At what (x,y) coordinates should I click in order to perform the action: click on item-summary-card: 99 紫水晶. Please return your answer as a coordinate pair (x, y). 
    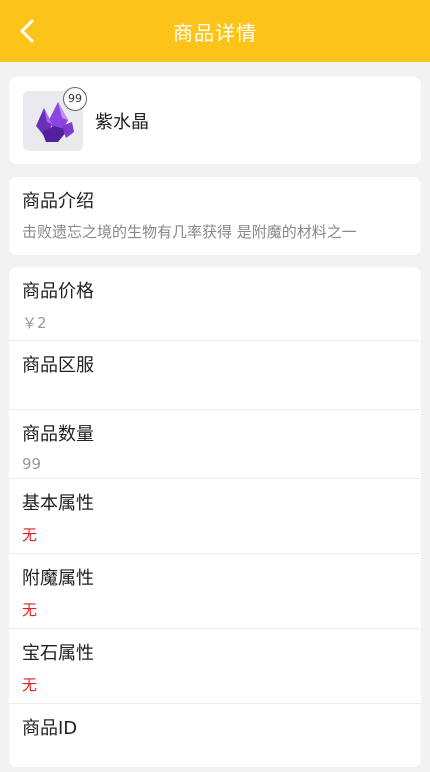
    Looking at the image, I should click on (215, 120).